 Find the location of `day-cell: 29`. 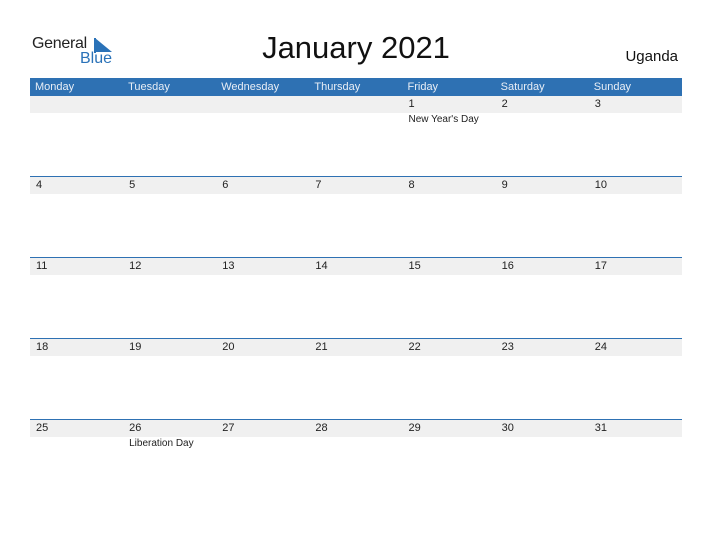

day-cell: 29 is located at coordinates (449, 435).